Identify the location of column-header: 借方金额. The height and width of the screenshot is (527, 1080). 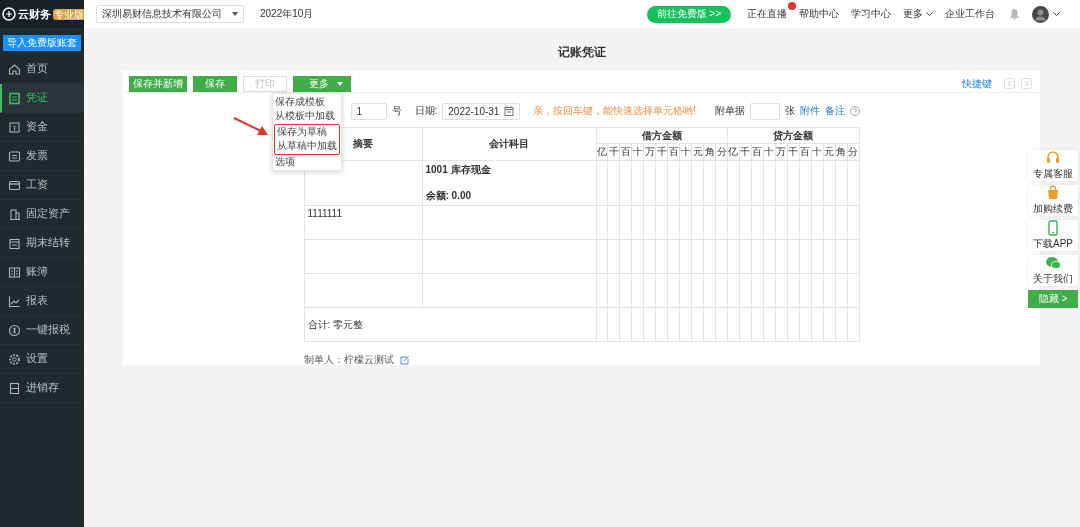
(662, 135).